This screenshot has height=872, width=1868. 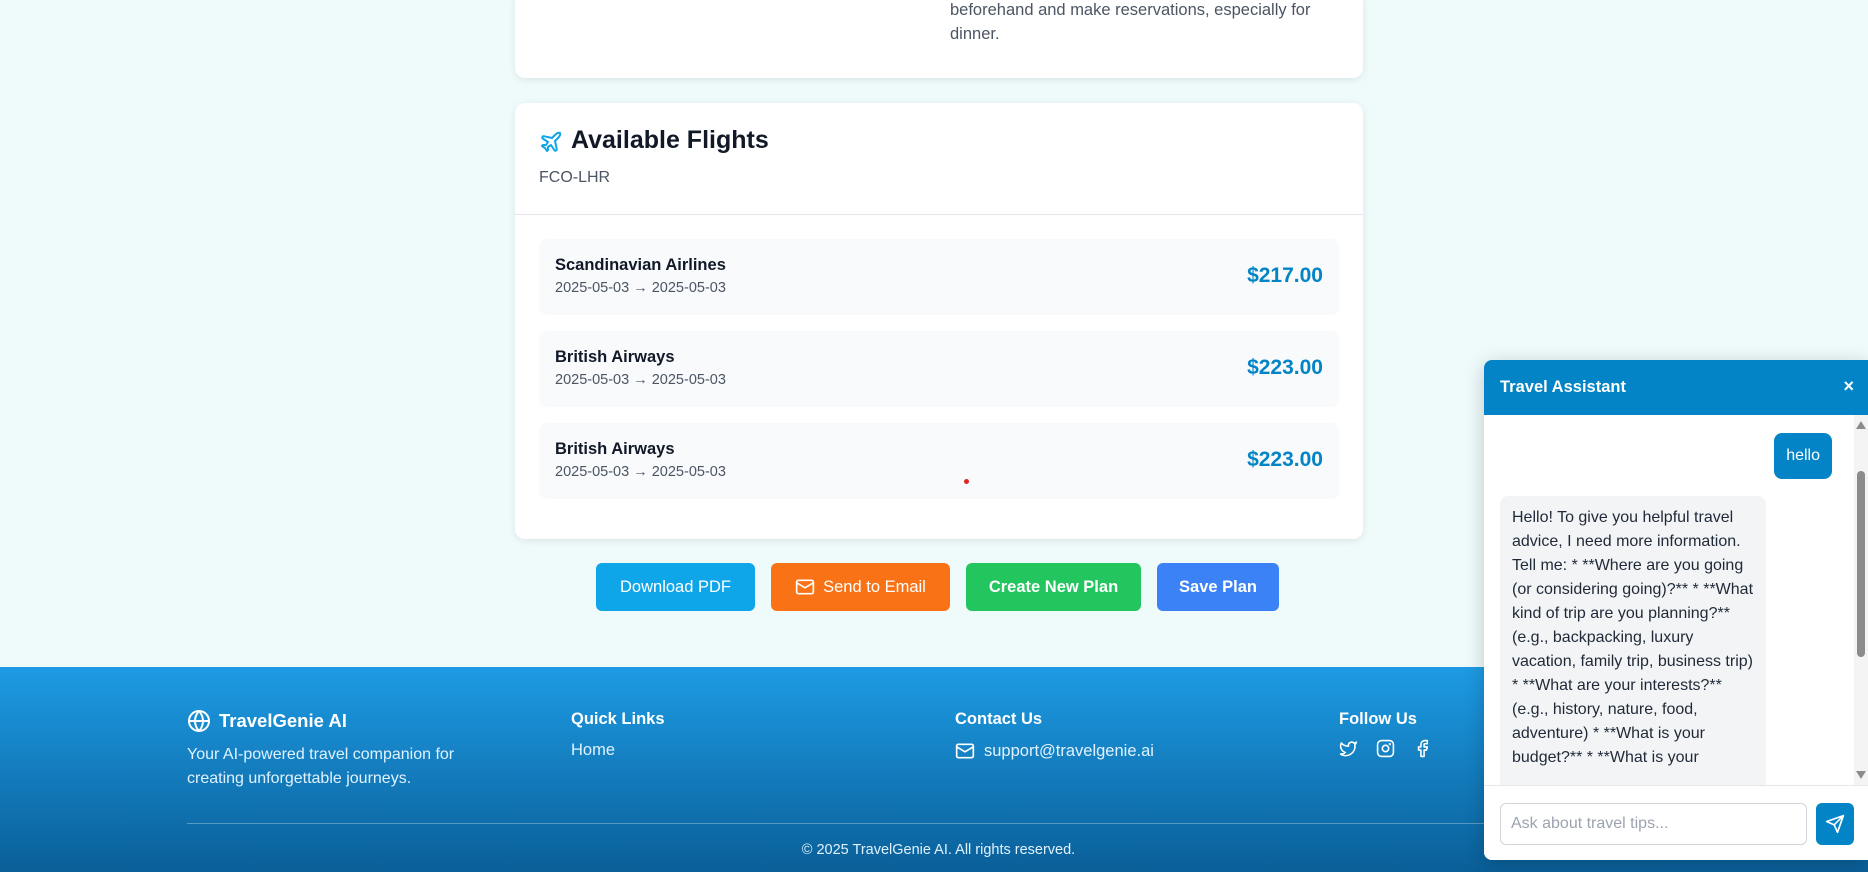 I want to click on save-plan-button: Save Plan, so click(x=1218, y=587).